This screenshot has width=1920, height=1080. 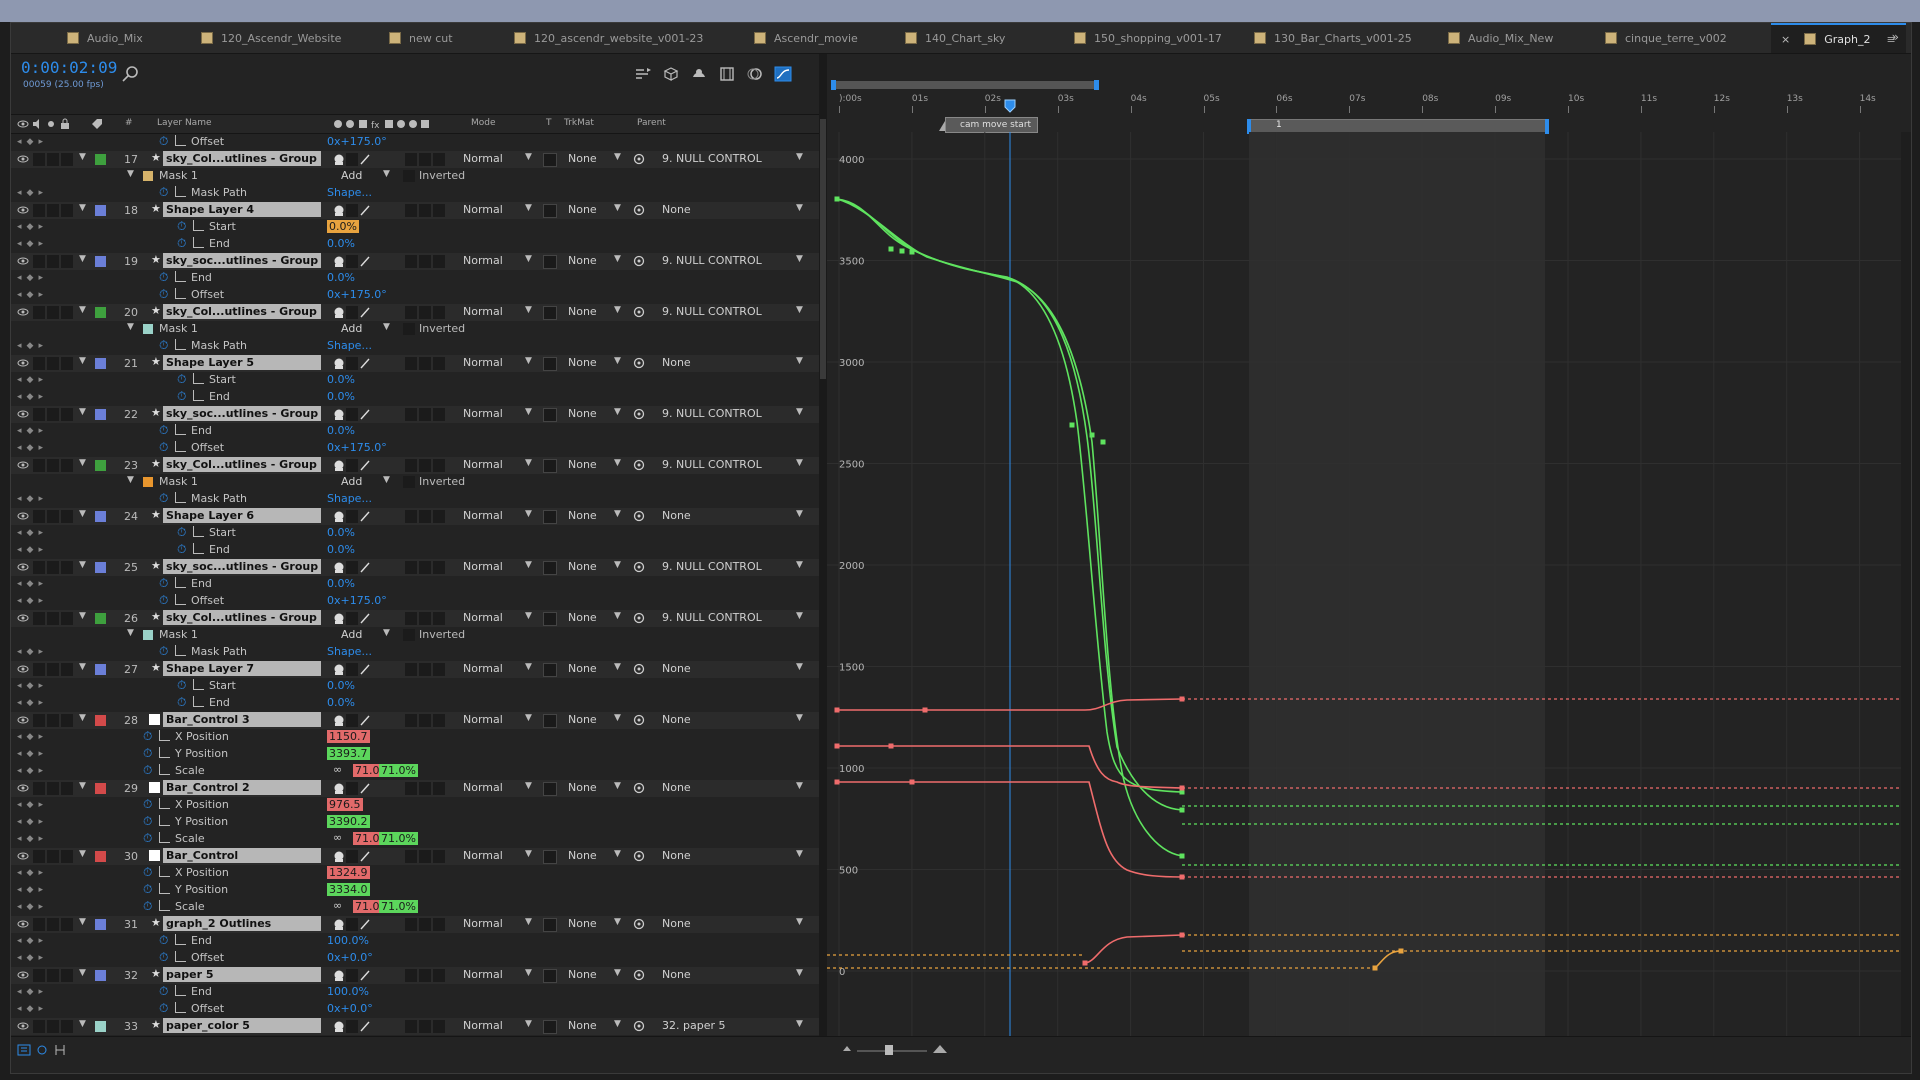 What do you see at coordinates (242, 787) in the screenshot?
I see `layer-name: Bar_Control 2` at bounding box center [242, 787].